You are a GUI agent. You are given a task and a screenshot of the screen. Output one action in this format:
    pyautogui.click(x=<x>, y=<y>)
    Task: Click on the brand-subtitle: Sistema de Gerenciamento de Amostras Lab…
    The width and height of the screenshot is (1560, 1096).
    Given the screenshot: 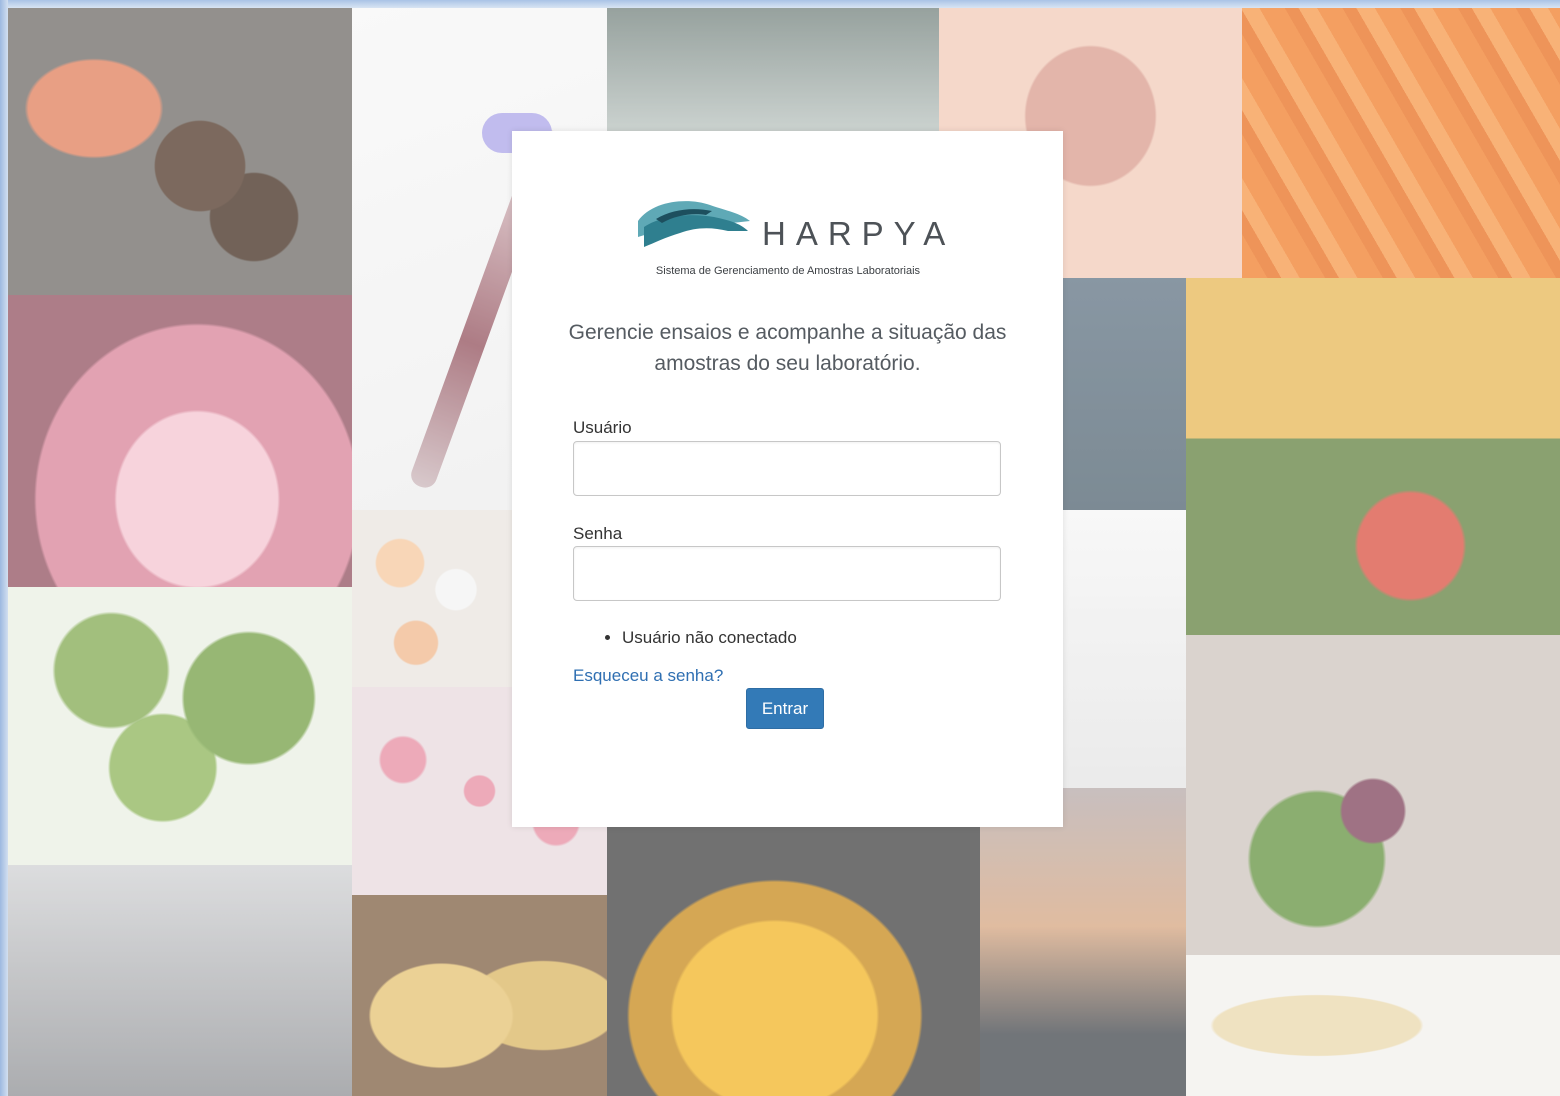 What is the action you would take?
    pyautogui.click(x=788, y=271)
    